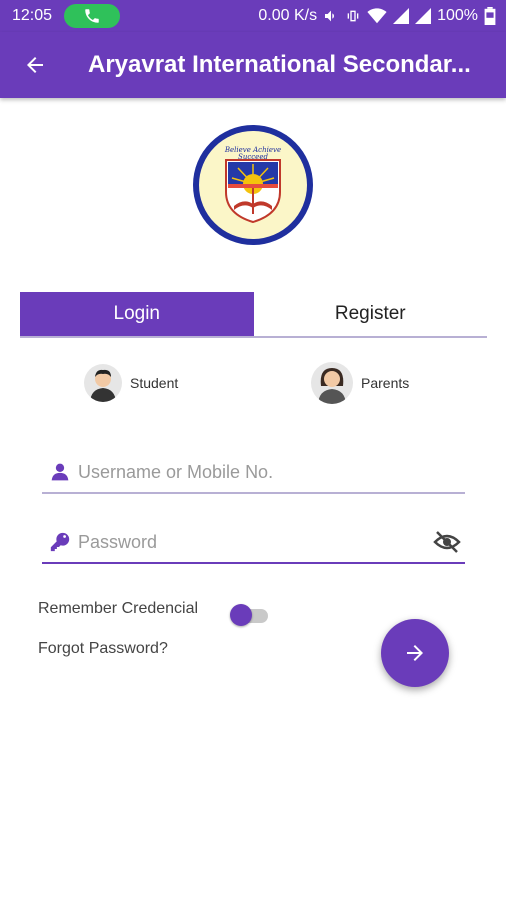 The width and height of the screenshot is (506, 900). What do you see at coordinates (60, 542) in the screenshot?
I see `key-icon` at bounding box center [60, 542].